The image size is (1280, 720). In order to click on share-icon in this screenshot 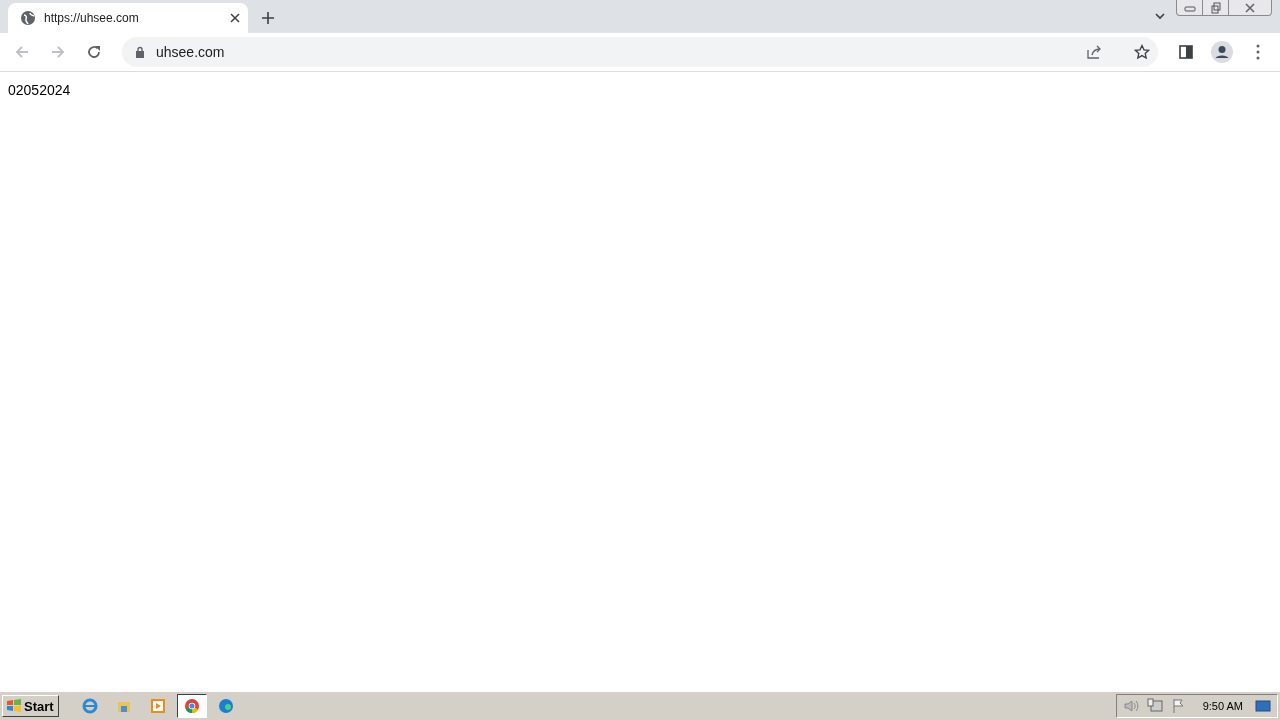, I will do `click(1094, 52)`.